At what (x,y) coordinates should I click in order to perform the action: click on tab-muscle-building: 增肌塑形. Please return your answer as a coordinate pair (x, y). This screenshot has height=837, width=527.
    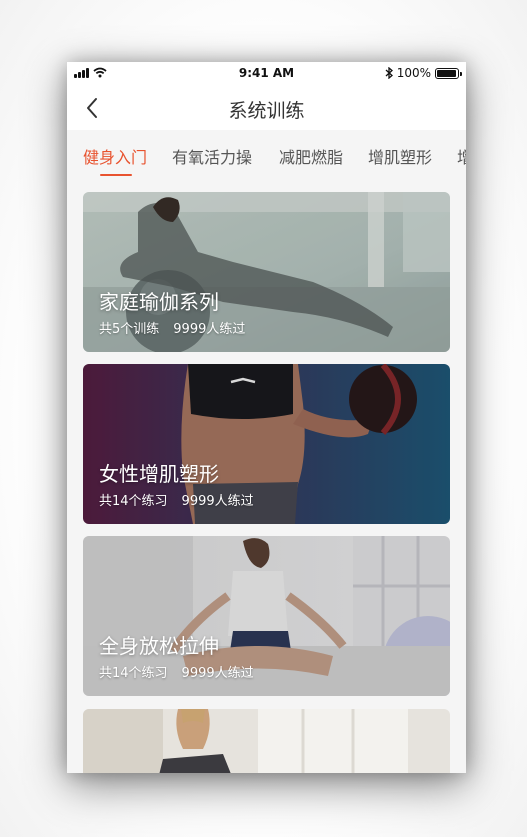
    Looking at the image, I should click on (400, 156).